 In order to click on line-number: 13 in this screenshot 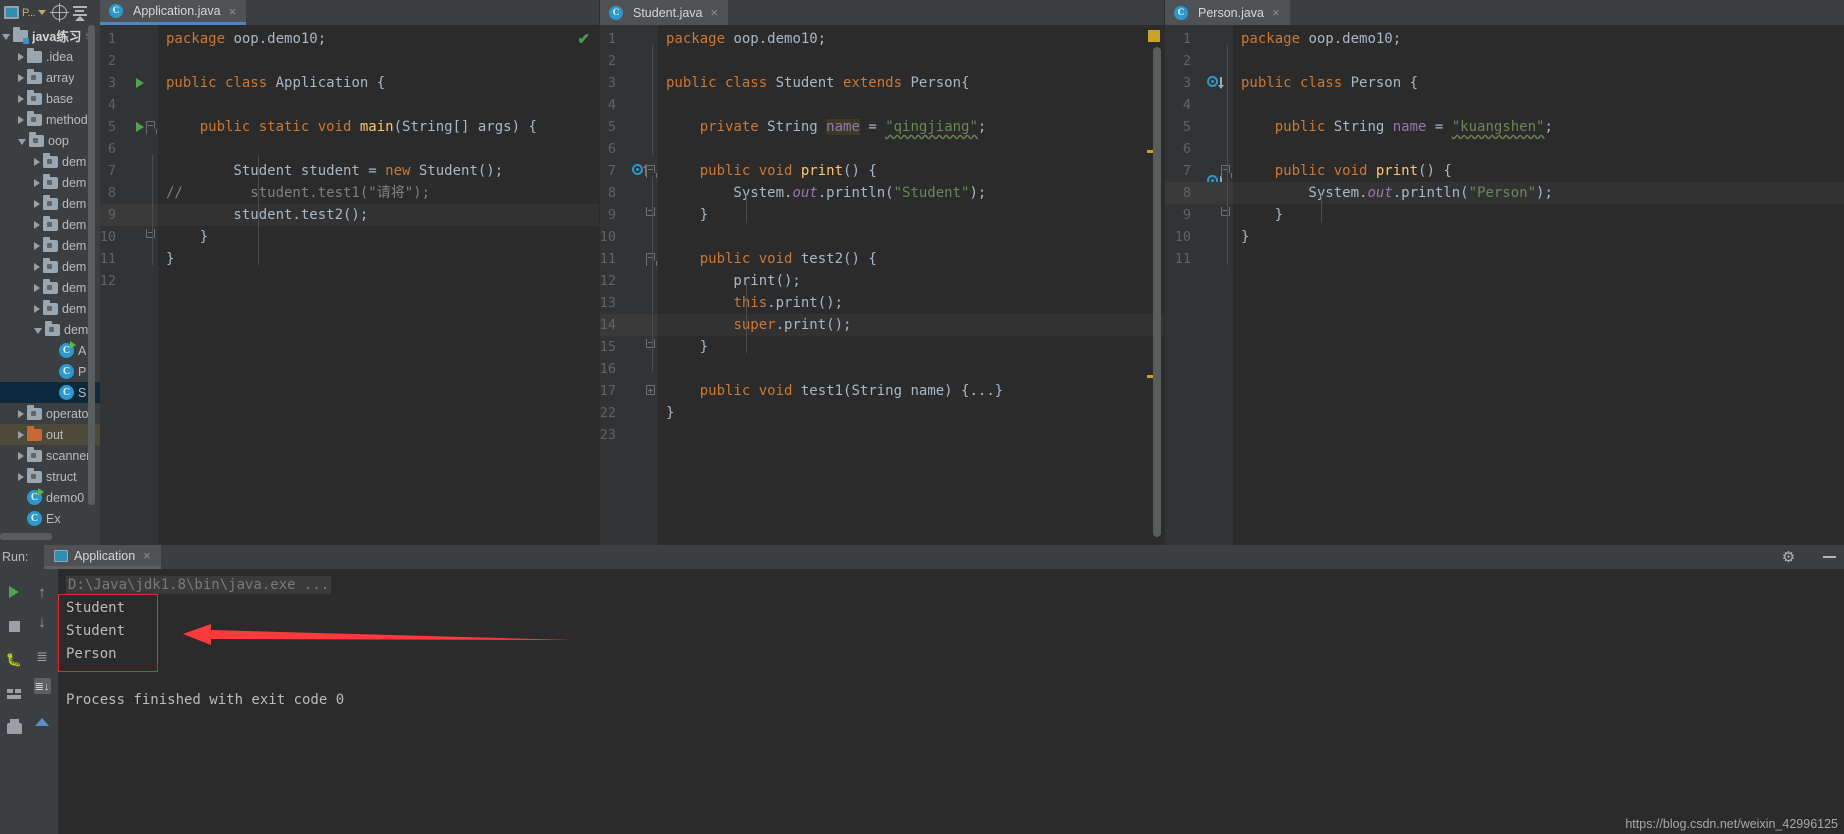, I will do `click(608, 303)`.